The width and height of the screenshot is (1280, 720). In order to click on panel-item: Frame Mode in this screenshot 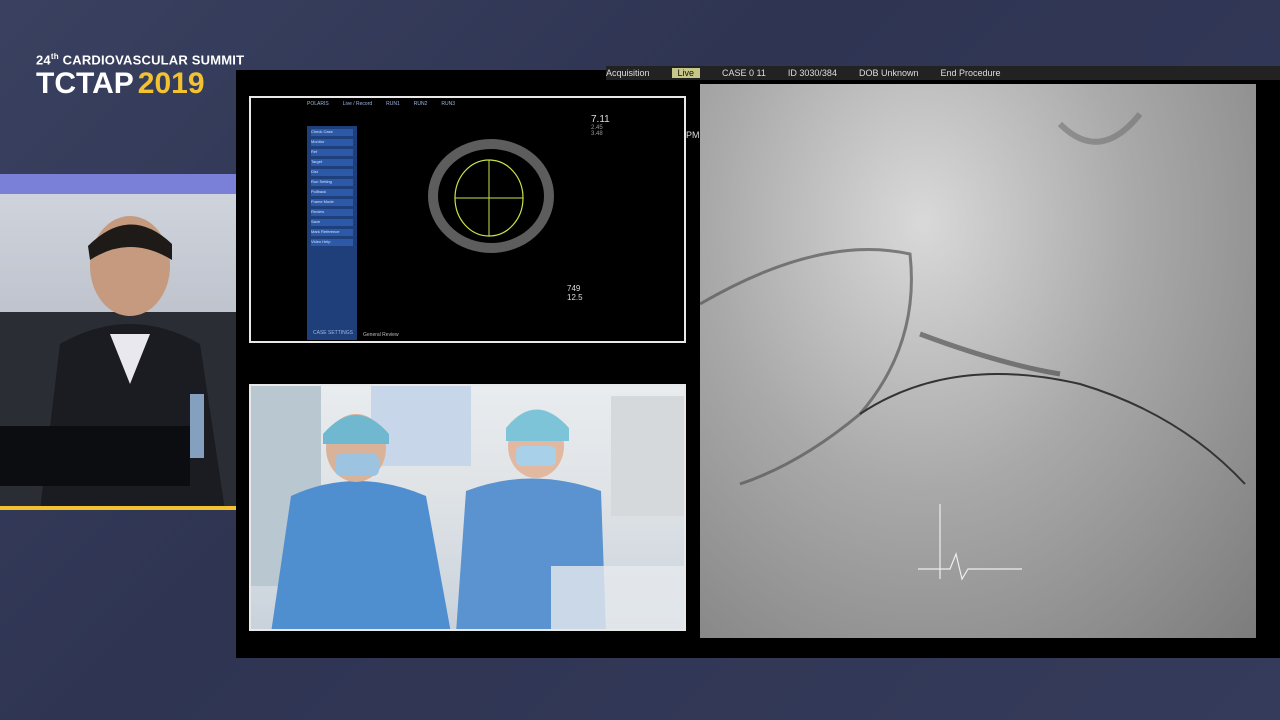, I will do `click(332, 202)`.